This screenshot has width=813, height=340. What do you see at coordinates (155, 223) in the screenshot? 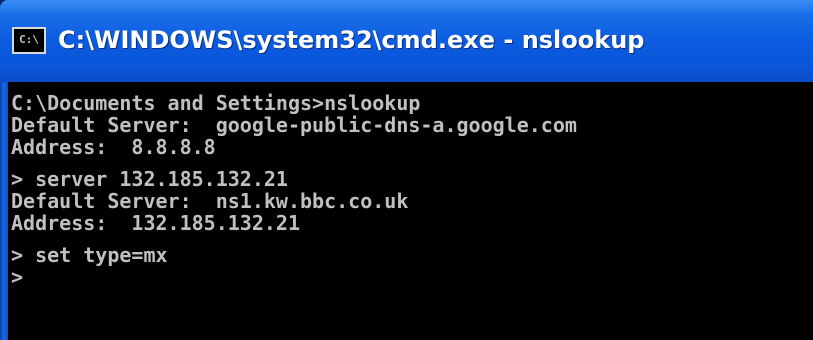
I see `console-line: Address: 132.185.132.21` at bounding box center [155, 223].